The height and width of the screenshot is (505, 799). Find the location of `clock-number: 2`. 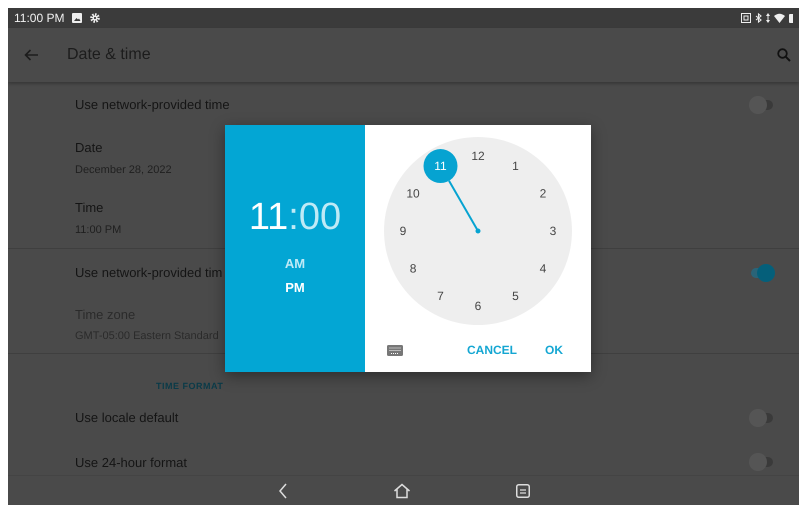

clock-number: 2 is located at coordinates (543, 193).